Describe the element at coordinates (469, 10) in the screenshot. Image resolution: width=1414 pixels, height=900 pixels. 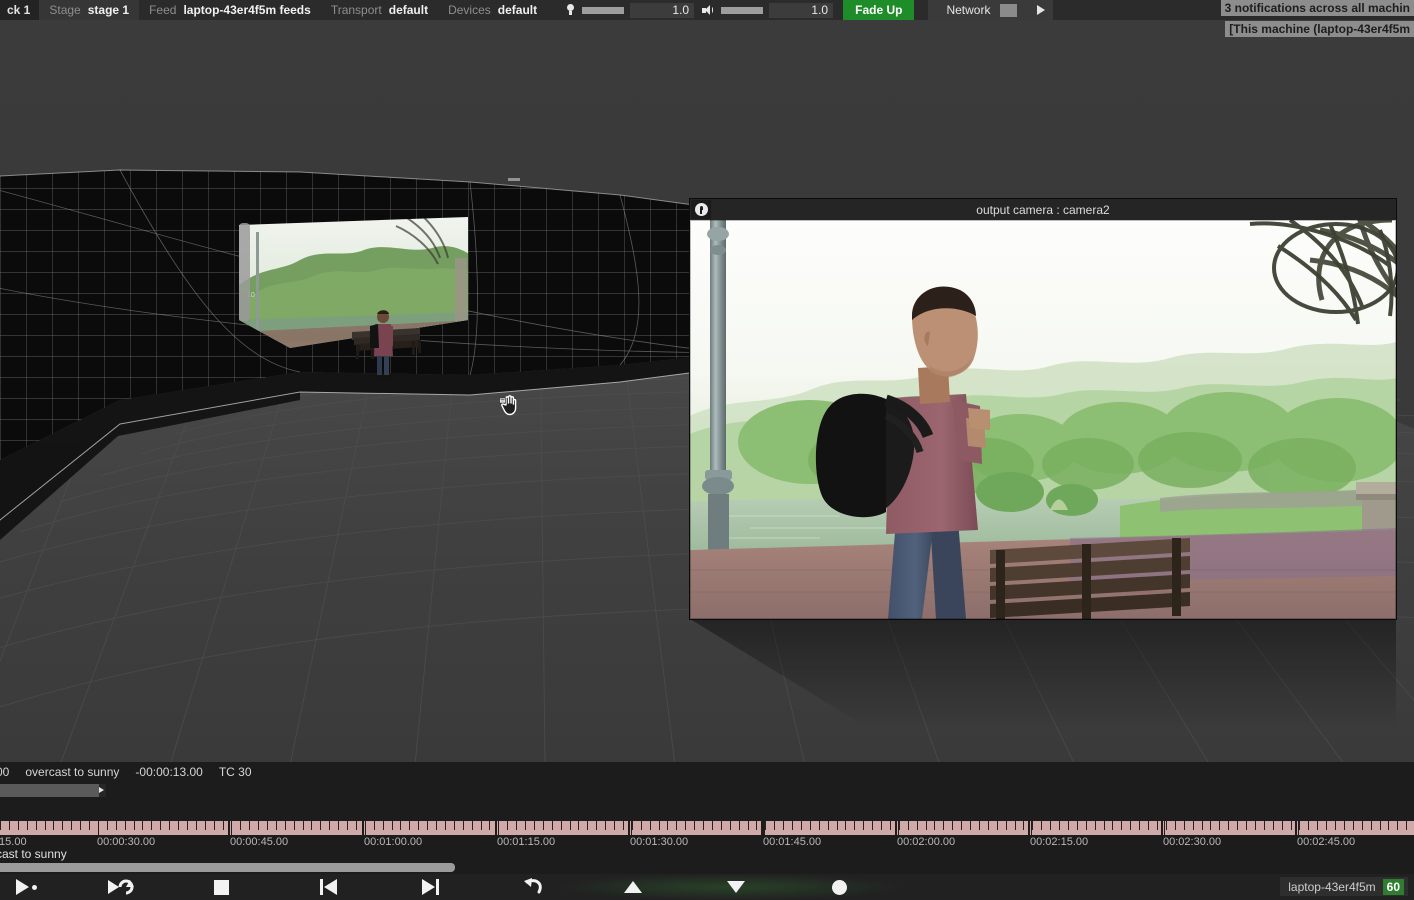
I see `devices-key-label: Devices` at that location.